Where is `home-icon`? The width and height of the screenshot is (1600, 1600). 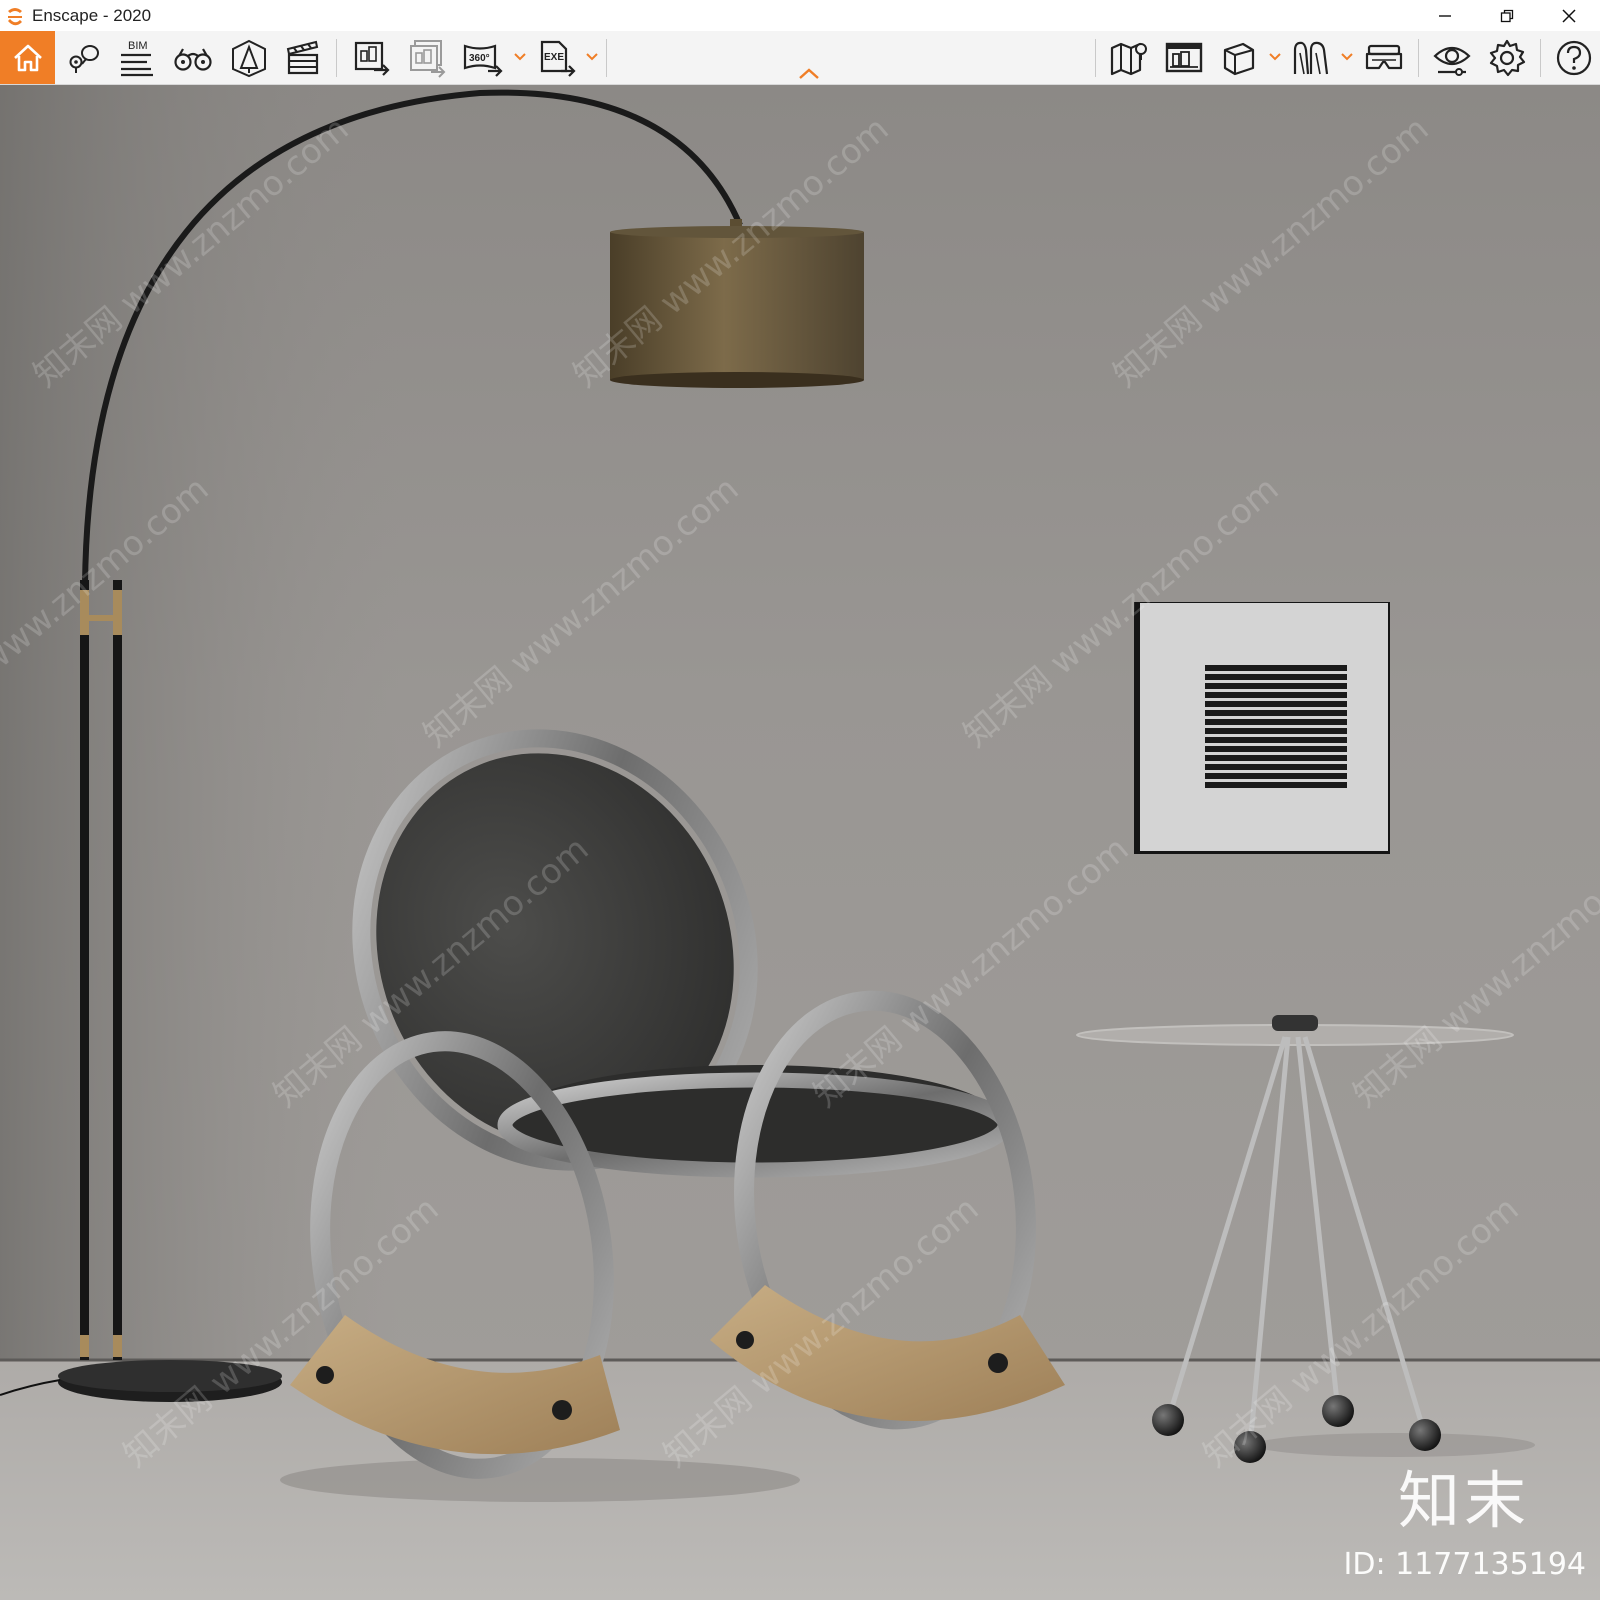 home-icon is located at coordinates (27, 57).